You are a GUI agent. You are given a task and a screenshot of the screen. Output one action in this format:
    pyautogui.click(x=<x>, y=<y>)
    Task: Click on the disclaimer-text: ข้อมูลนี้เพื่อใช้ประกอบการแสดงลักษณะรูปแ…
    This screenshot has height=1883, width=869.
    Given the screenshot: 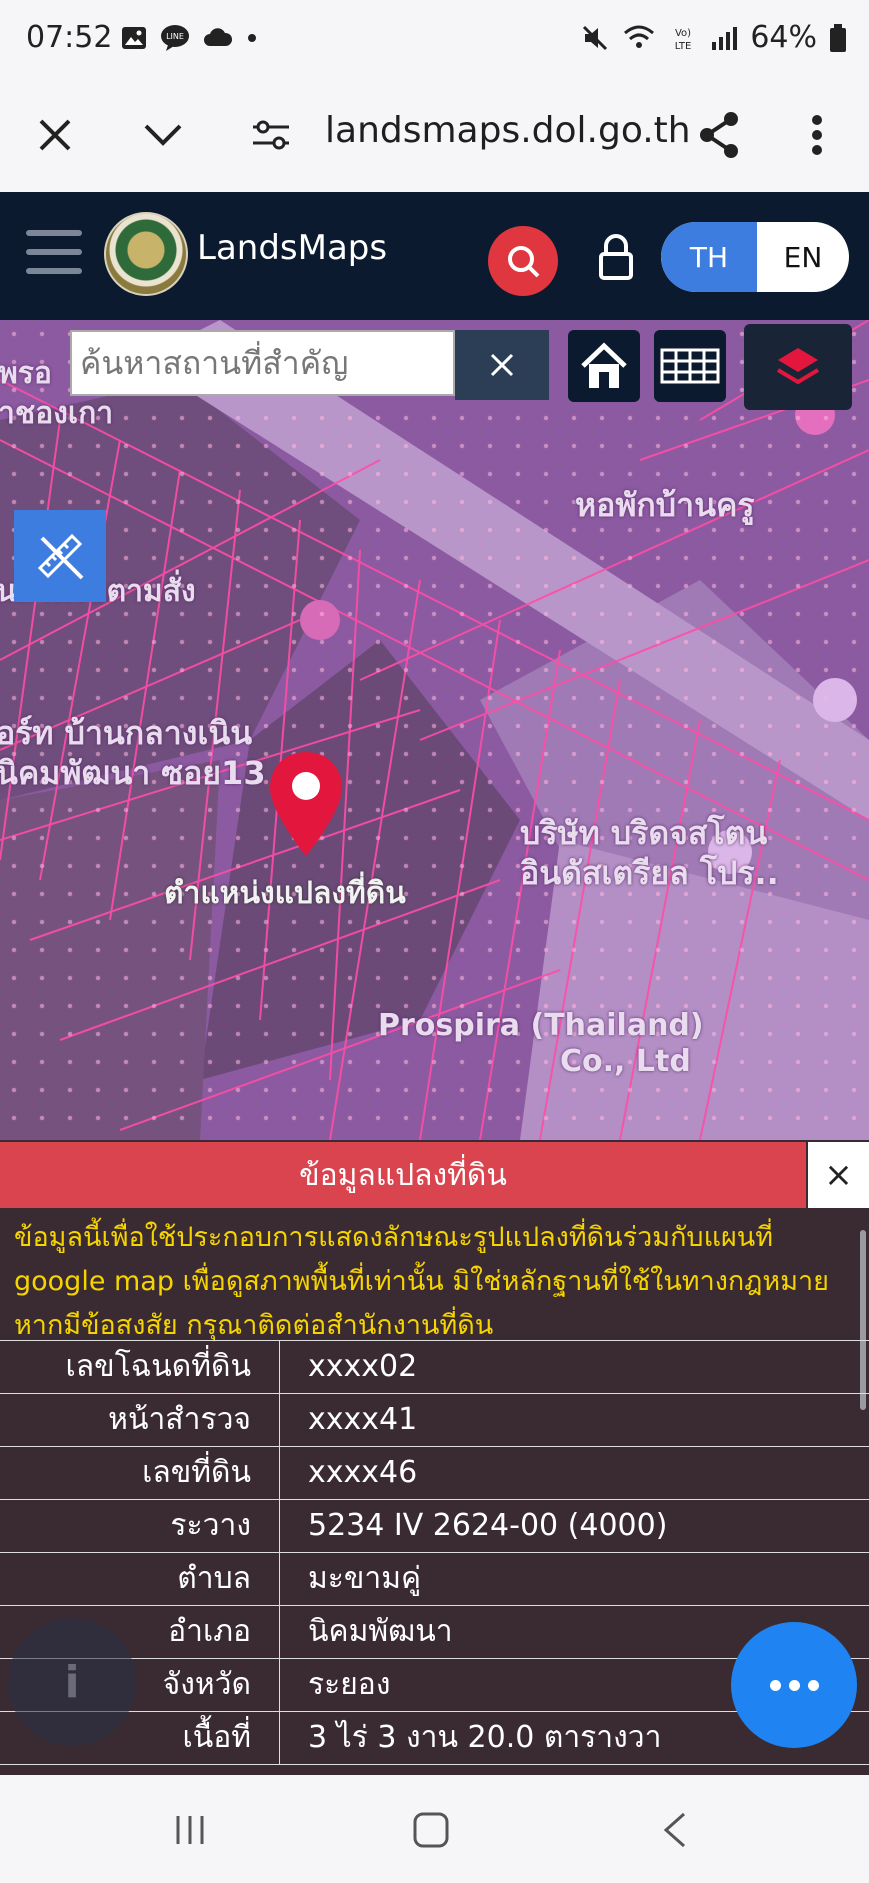 What is the action you would take?
    pyautogui.click(x=439, y=1282)
    